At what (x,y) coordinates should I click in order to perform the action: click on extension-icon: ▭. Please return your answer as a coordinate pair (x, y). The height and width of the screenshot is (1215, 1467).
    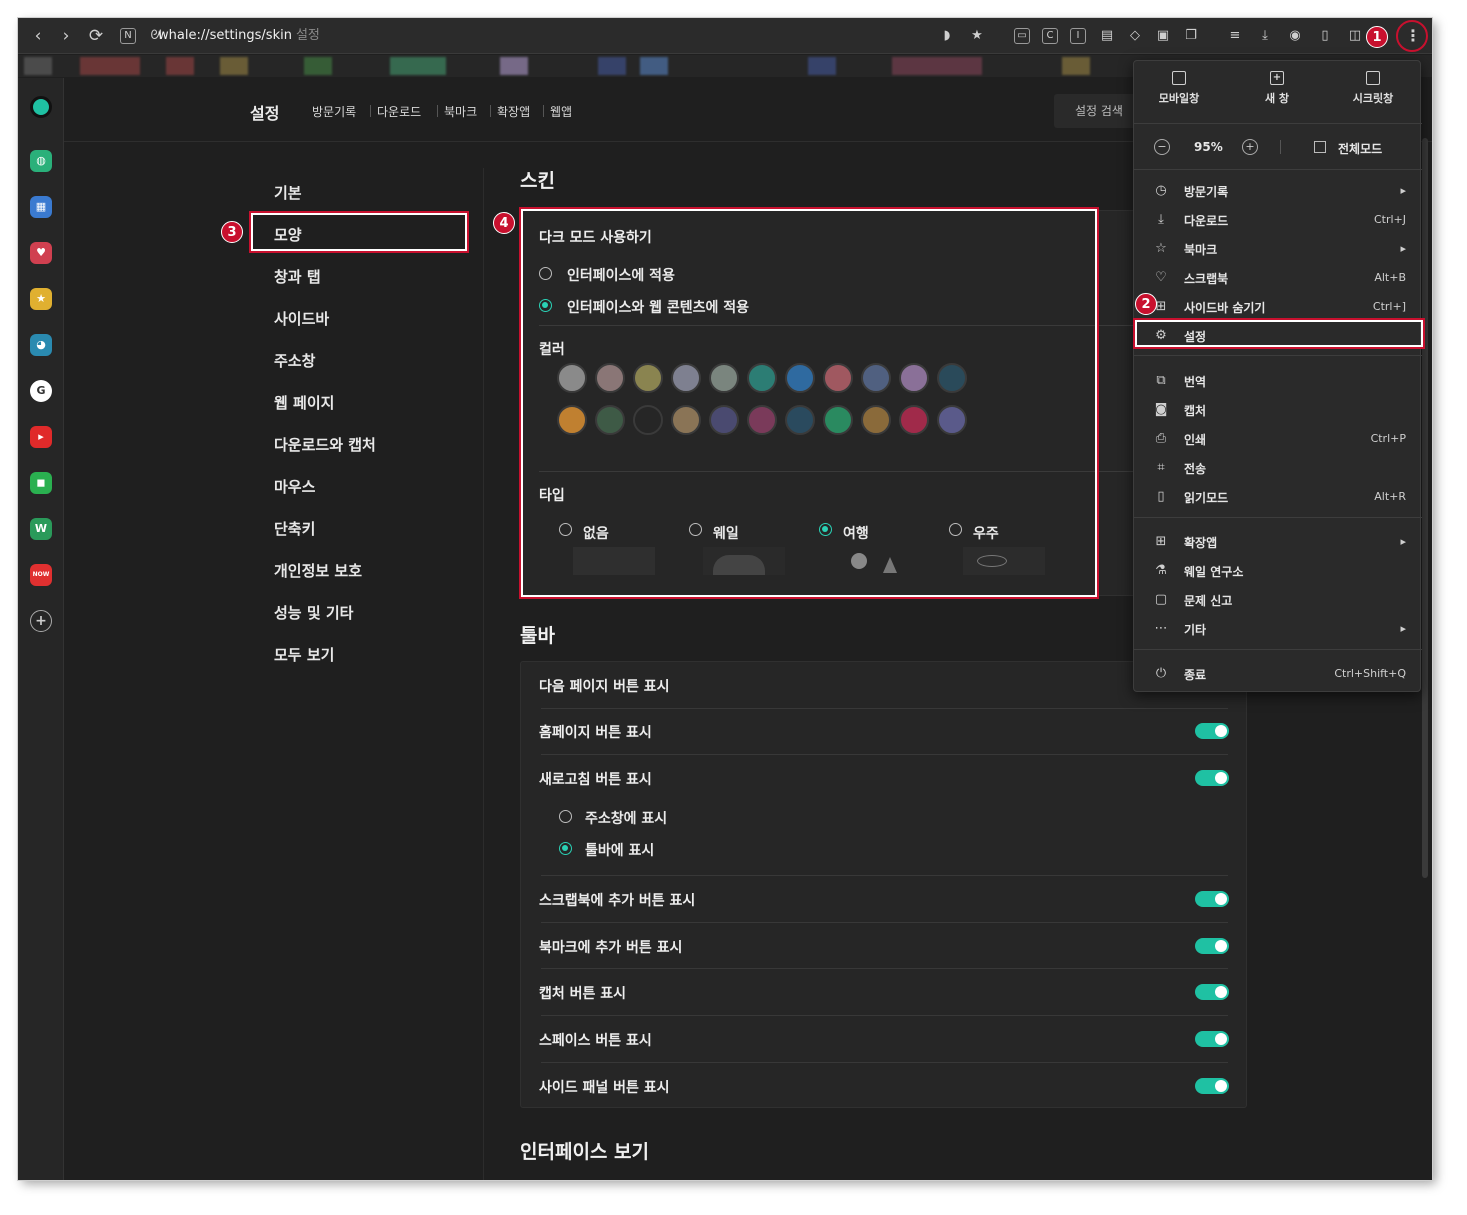
    Looking at the image, I should click on (1022, 36).